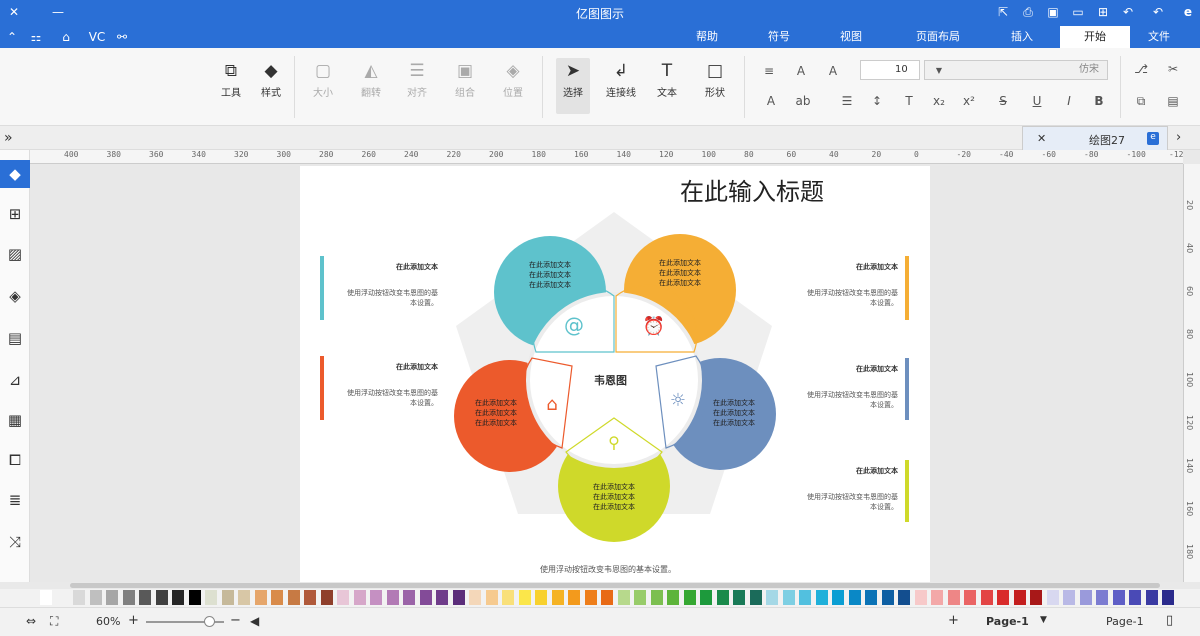 This screenshot has width=1200, height=636. Describe the element at coordinates (384, 385) in the screenshot. I see `side-note-red: 在此添加文本 使用浮动按钮改变韦恩图的基 本设置。` at that location.